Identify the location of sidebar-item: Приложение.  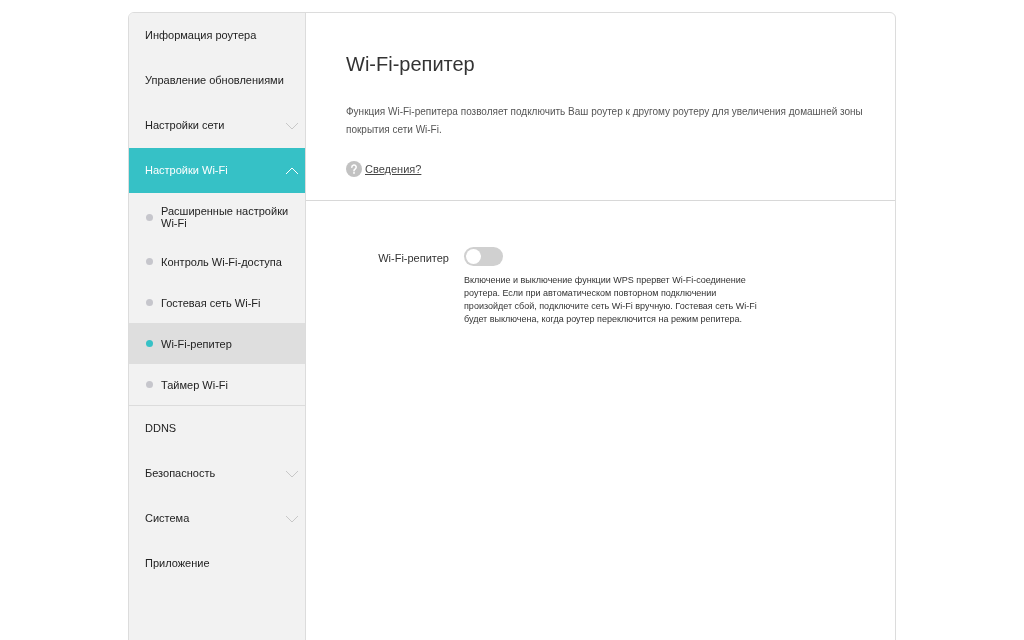
(217, 563).